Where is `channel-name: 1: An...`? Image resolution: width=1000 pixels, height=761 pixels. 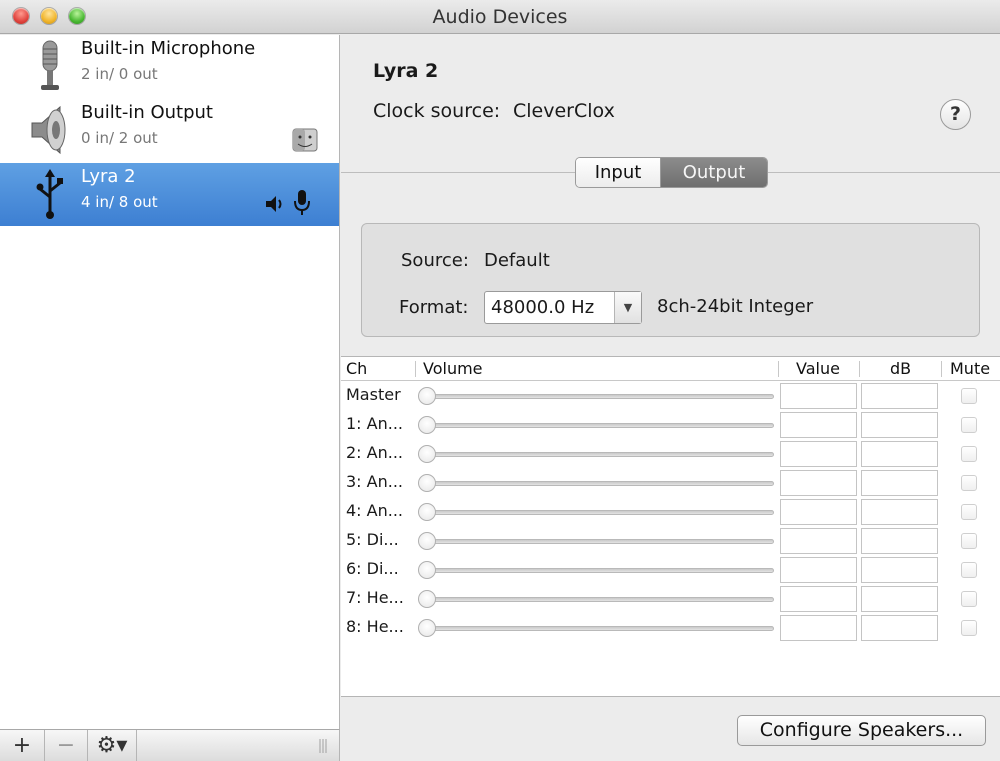 channel-name: 1: An... is located at coordinates (374, 423).